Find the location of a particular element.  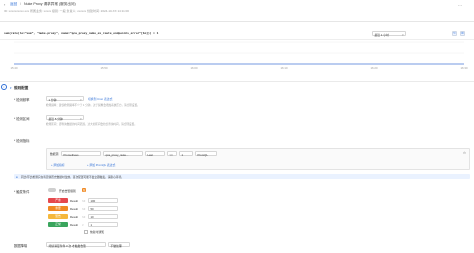

level-tag: 正常 is located at coordinates (58, 224).